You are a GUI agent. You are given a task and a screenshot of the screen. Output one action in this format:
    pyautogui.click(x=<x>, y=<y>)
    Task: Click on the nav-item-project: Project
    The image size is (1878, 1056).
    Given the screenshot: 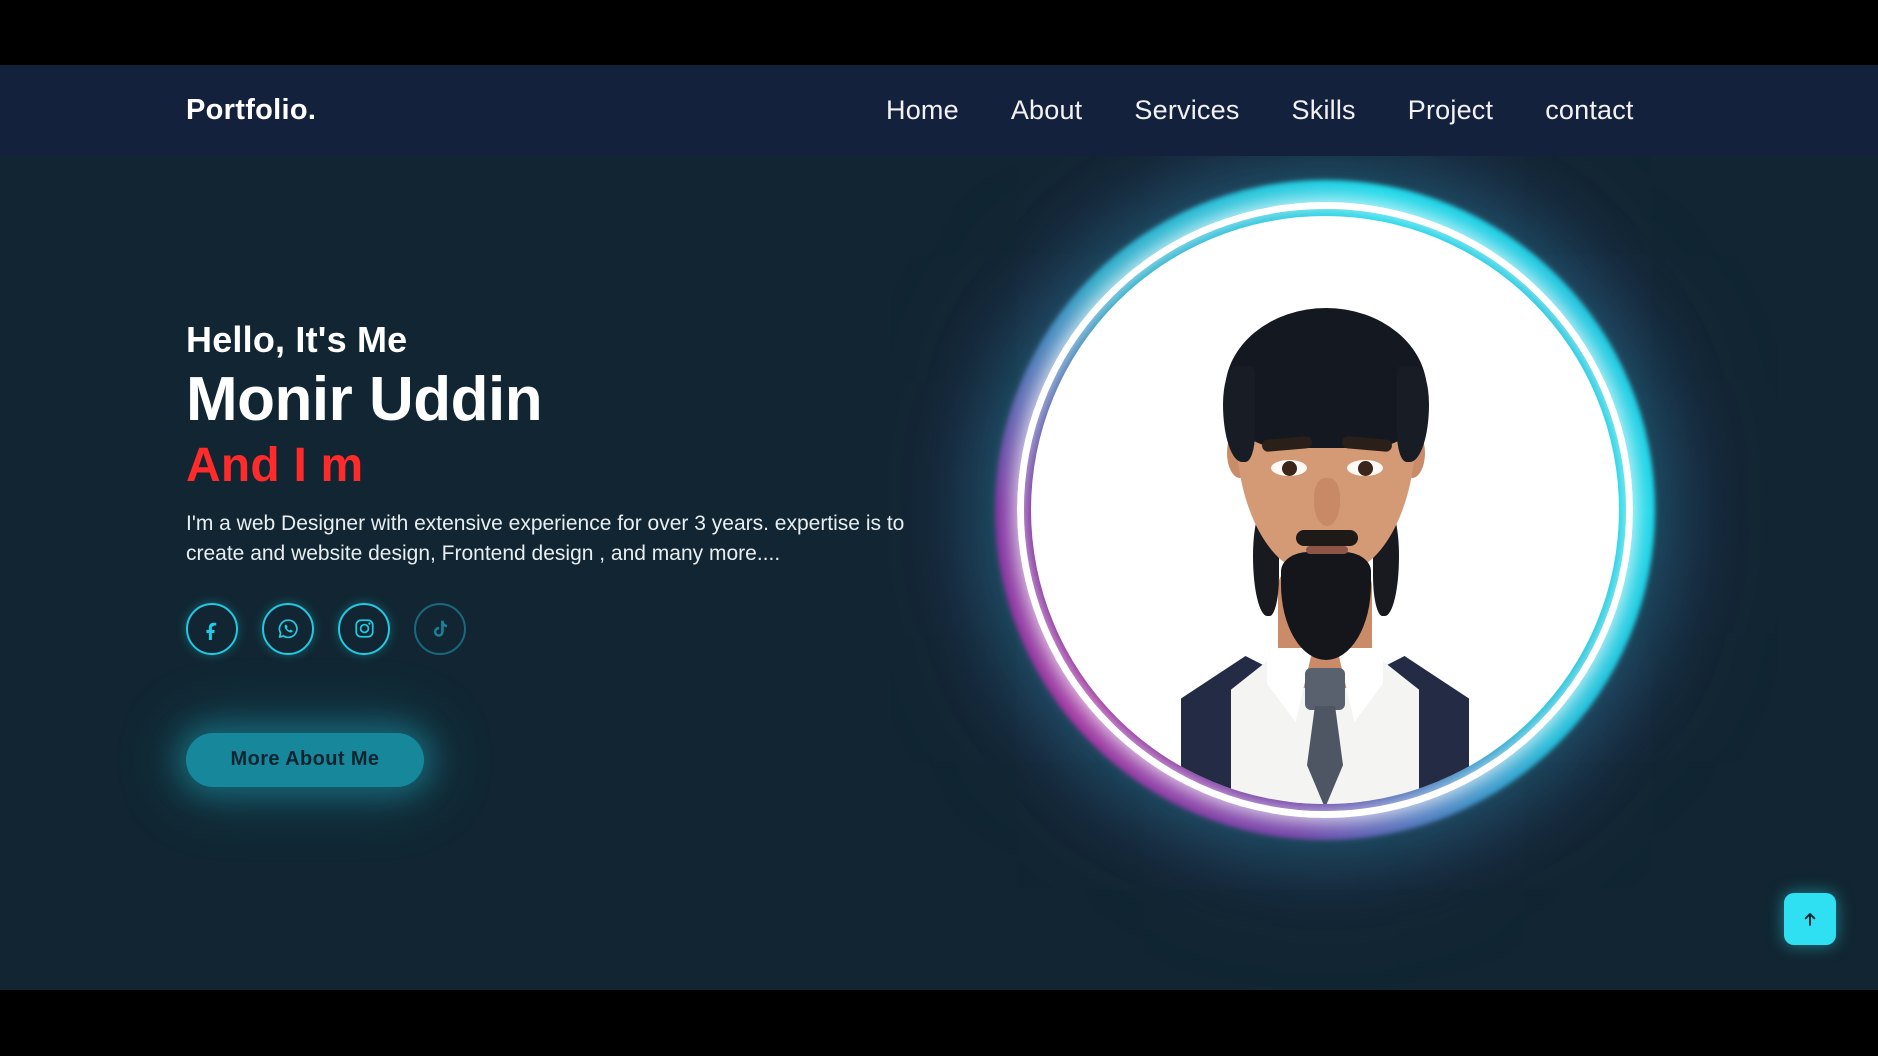 What is the action you would take?
    pyautogui.click(x=1450, y=110)
    